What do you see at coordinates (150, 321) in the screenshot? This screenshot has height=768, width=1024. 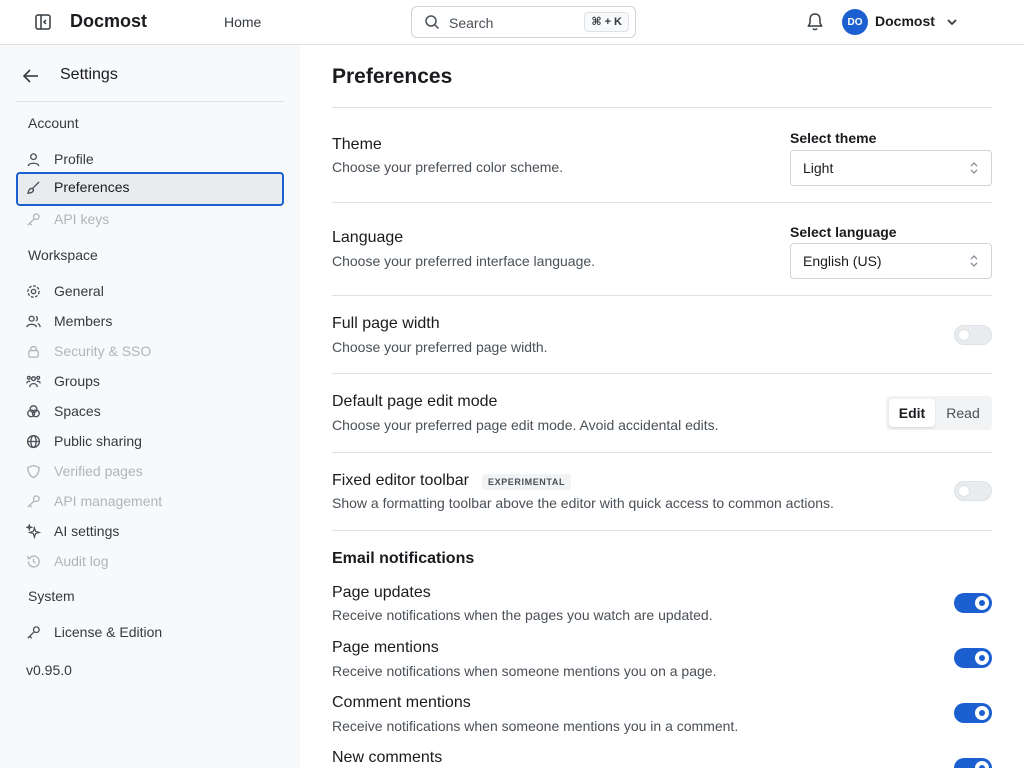 I see `sidebar-item-members: Members` at bounding box center [150, 321].